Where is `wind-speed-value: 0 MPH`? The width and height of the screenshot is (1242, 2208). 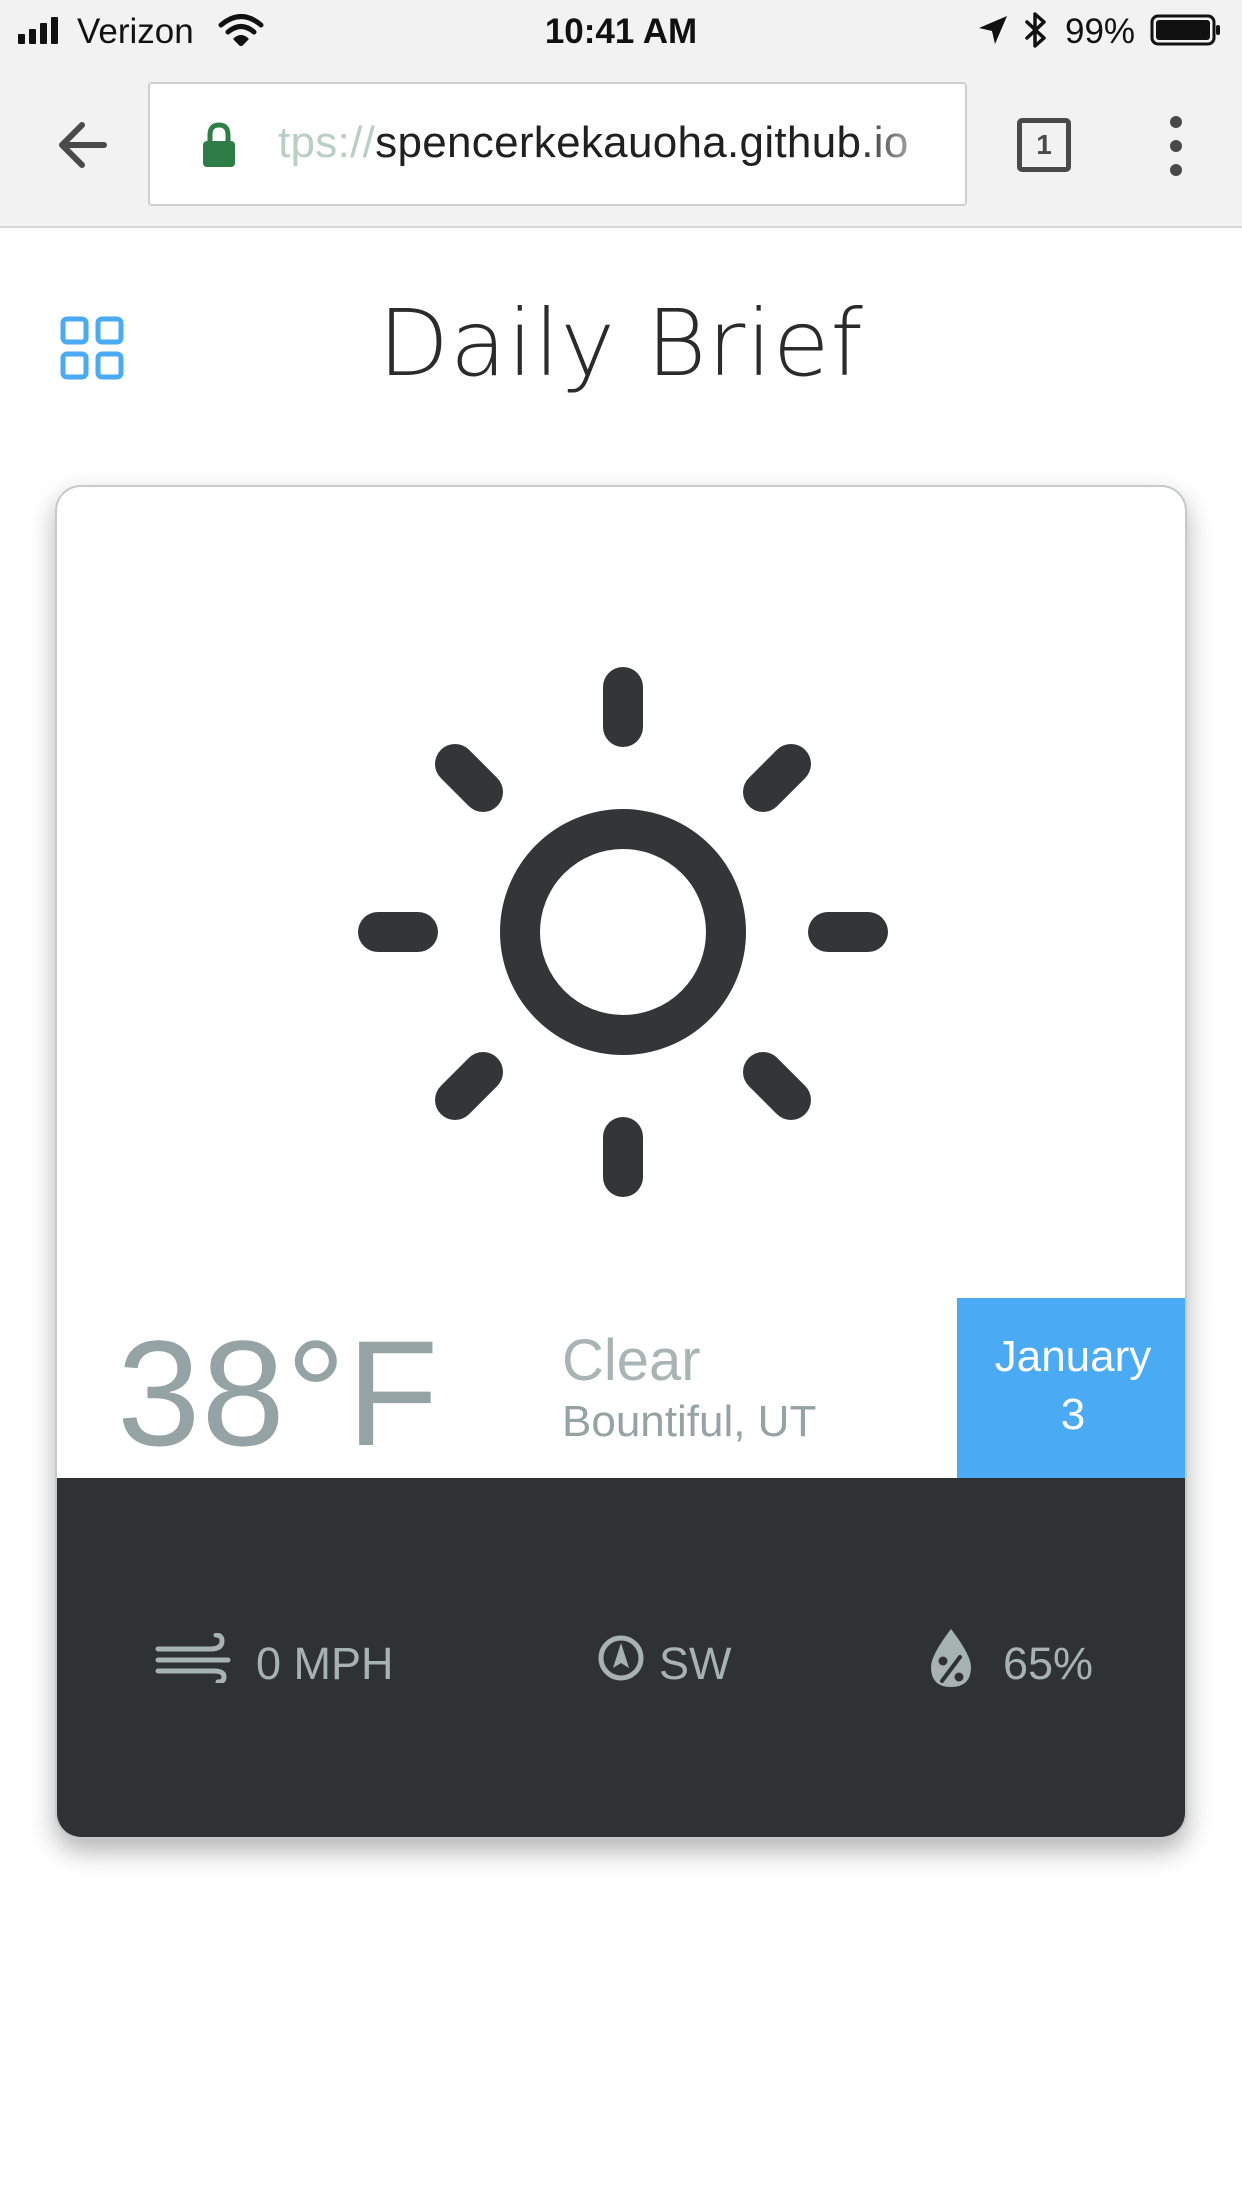
wind-speed-value: 0 MPH is located at coordinates (325, 1663).